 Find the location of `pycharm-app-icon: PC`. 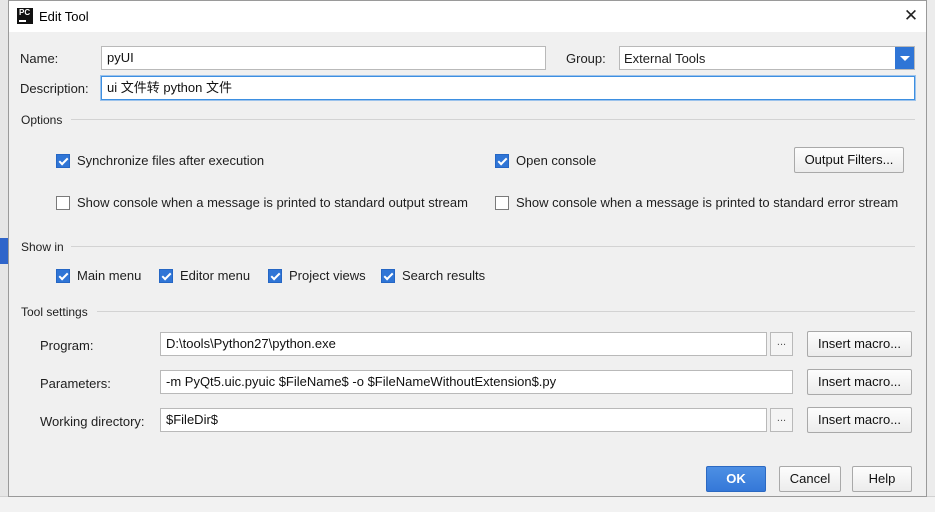

pycharm-app-icon: PC is located at coordinates (25, 16).